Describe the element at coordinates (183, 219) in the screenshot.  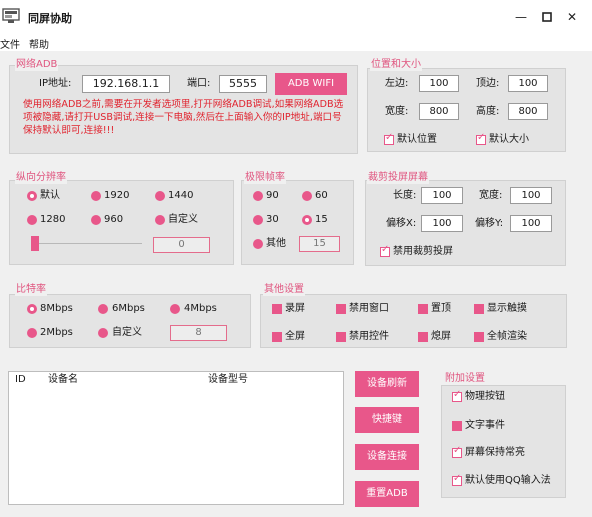
I see `resolution-label-custom: 自定义` at that location.